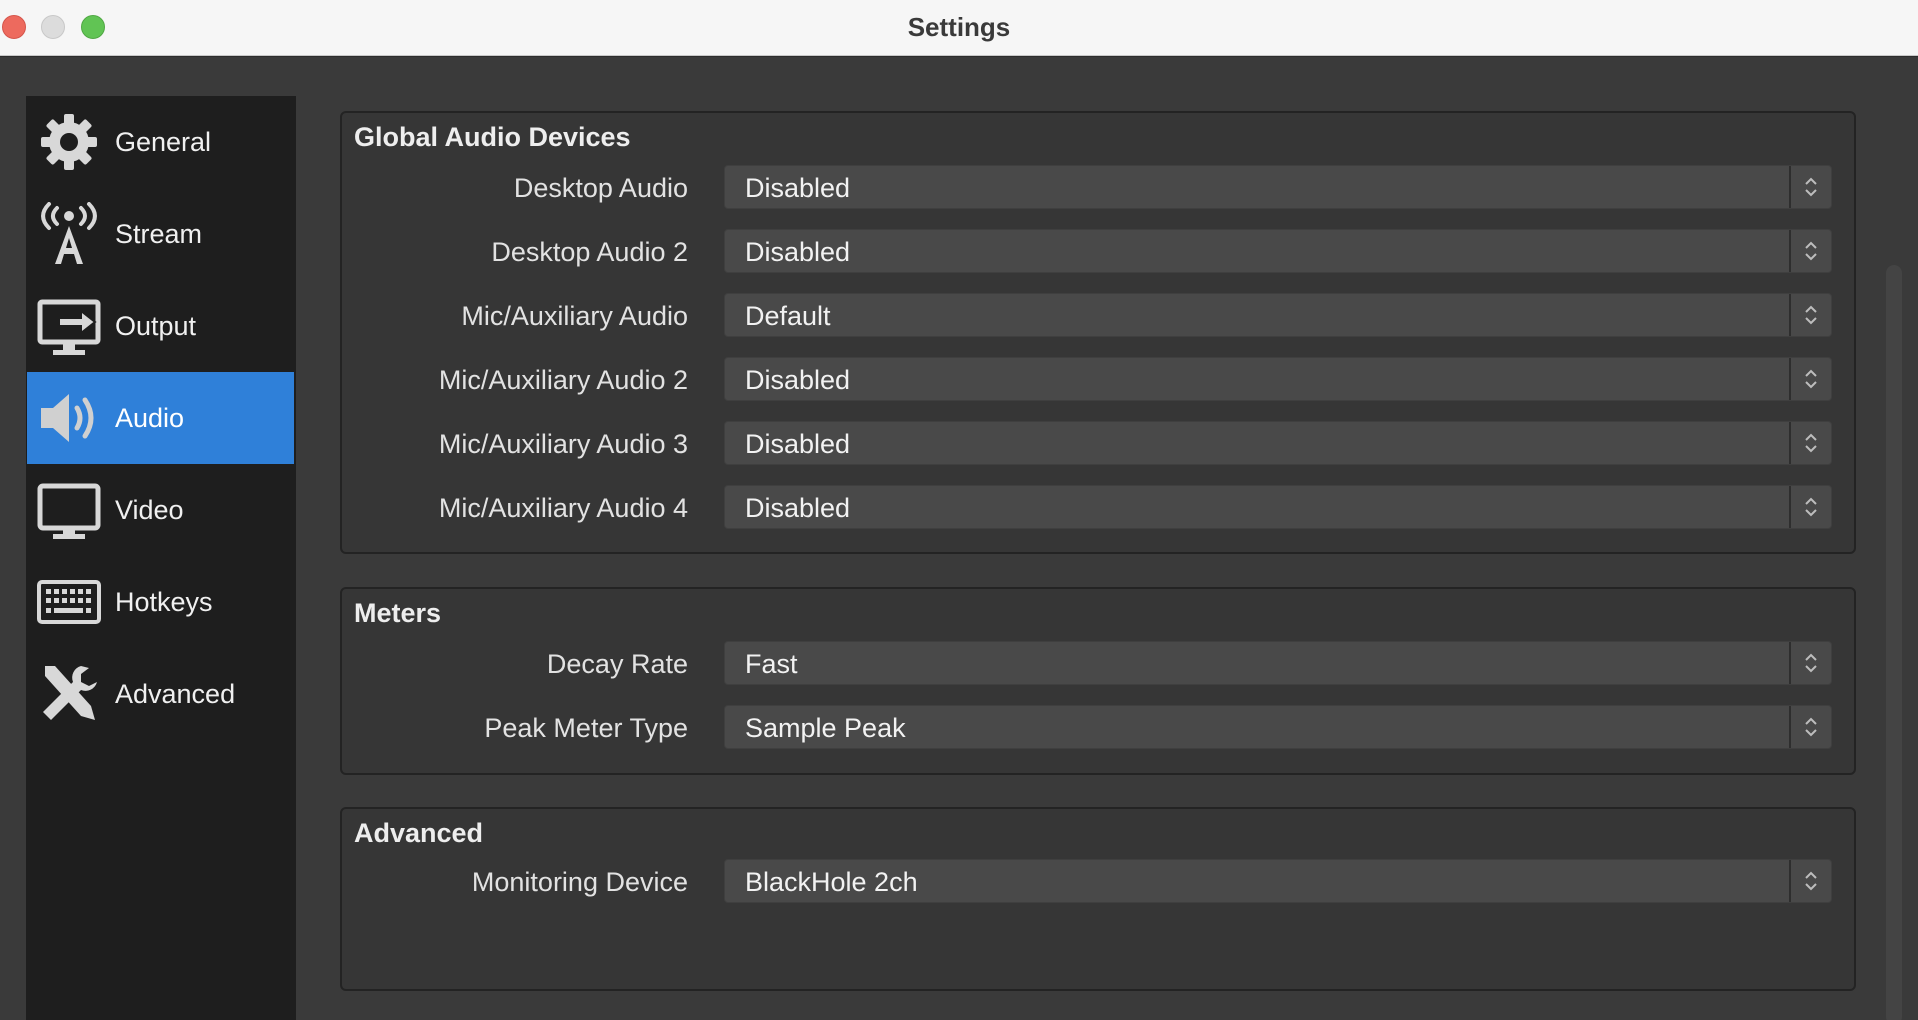 This screenshot has width=1918, height=1020. I want to click on title-bar: Settings, so click(959, 28).